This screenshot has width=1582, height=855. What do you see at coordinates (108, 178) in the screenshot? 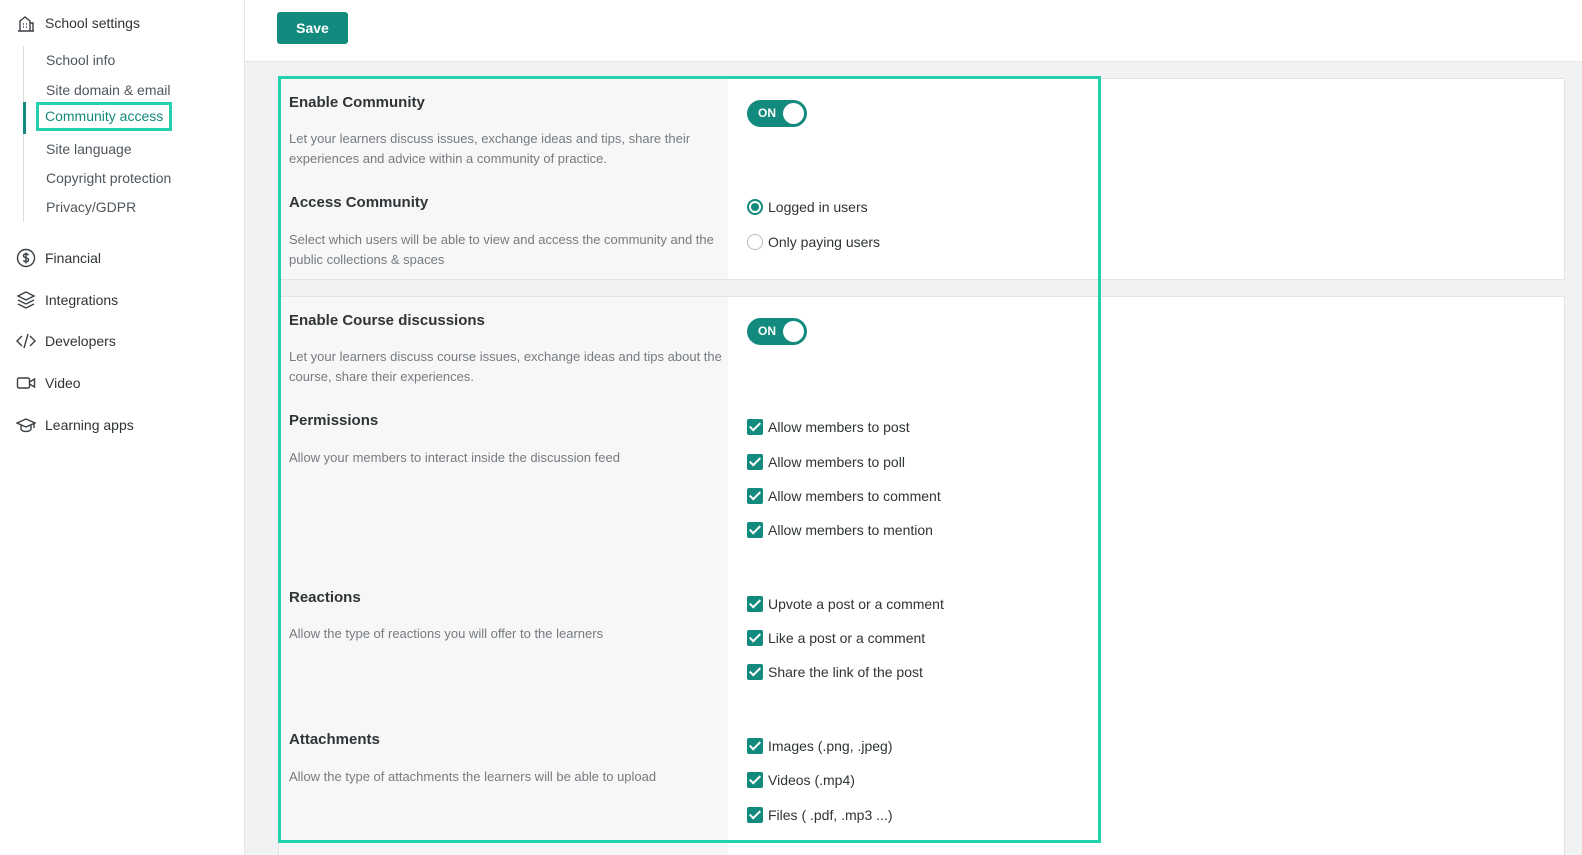
I see `subnav-item-copyright-protection: Copyright protection` at bounding box center [108, 178].